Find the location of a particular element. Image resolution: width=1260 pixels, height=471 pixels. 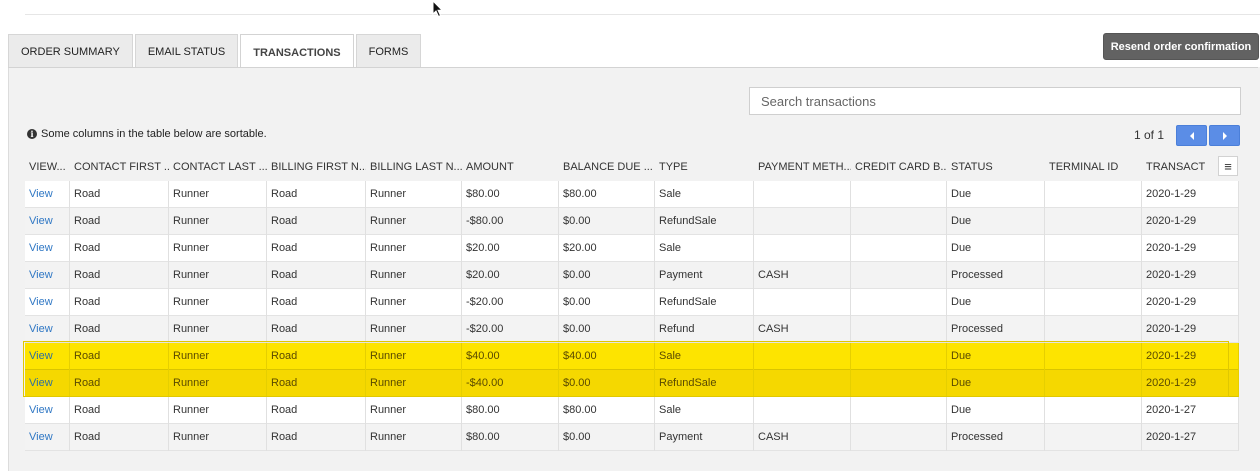

next-page-button is located at coordinates (1224, 135).